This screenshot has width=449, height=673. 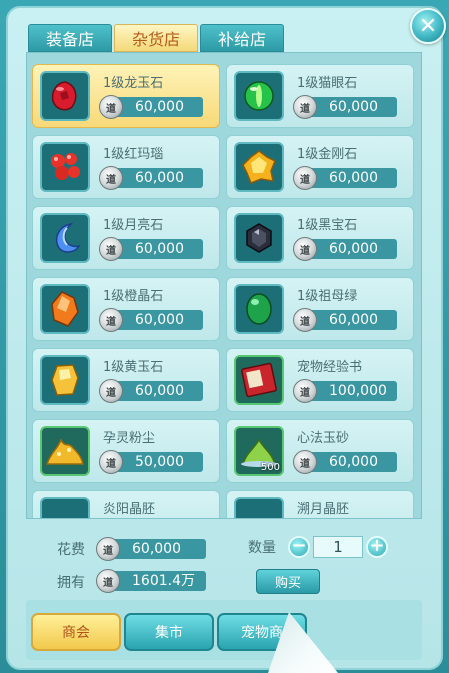 What do you see at coordinates (320, 167) in the screenshot?
I see `shop-item-card: 1级金刚石 60,000 道` at bounding box center [320, 167].